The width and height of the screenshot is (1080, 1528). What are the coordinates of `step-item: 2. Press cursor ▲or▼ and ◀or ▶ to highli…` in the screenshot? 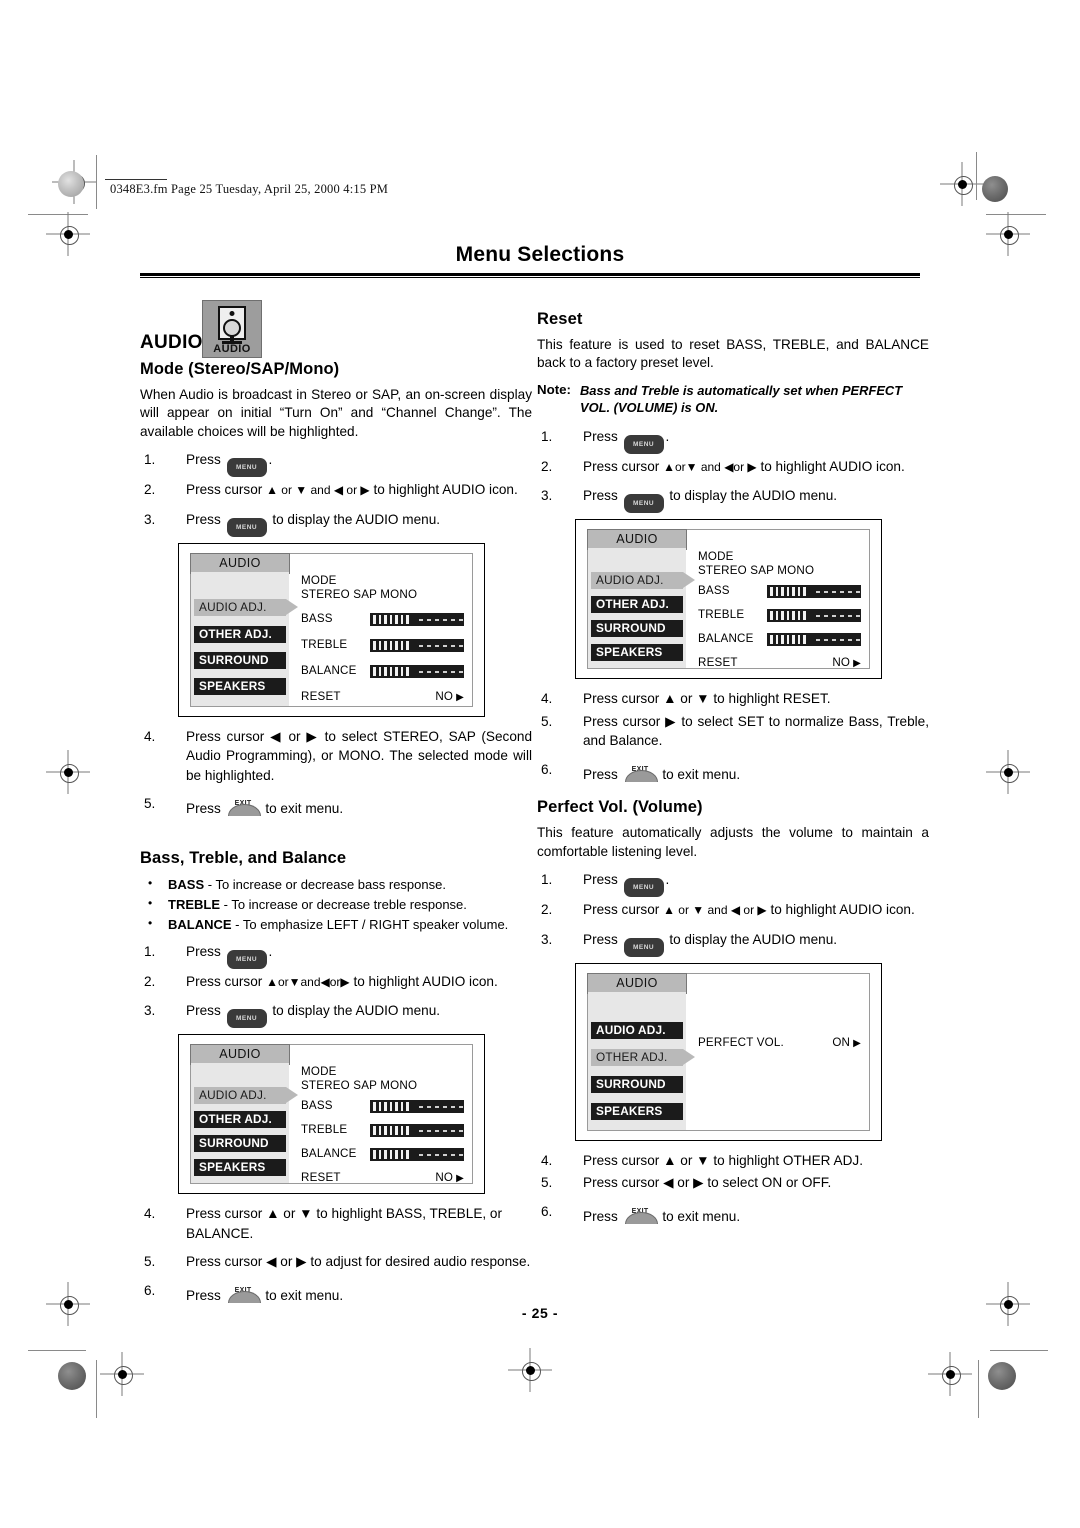 It's located at (733, 467).